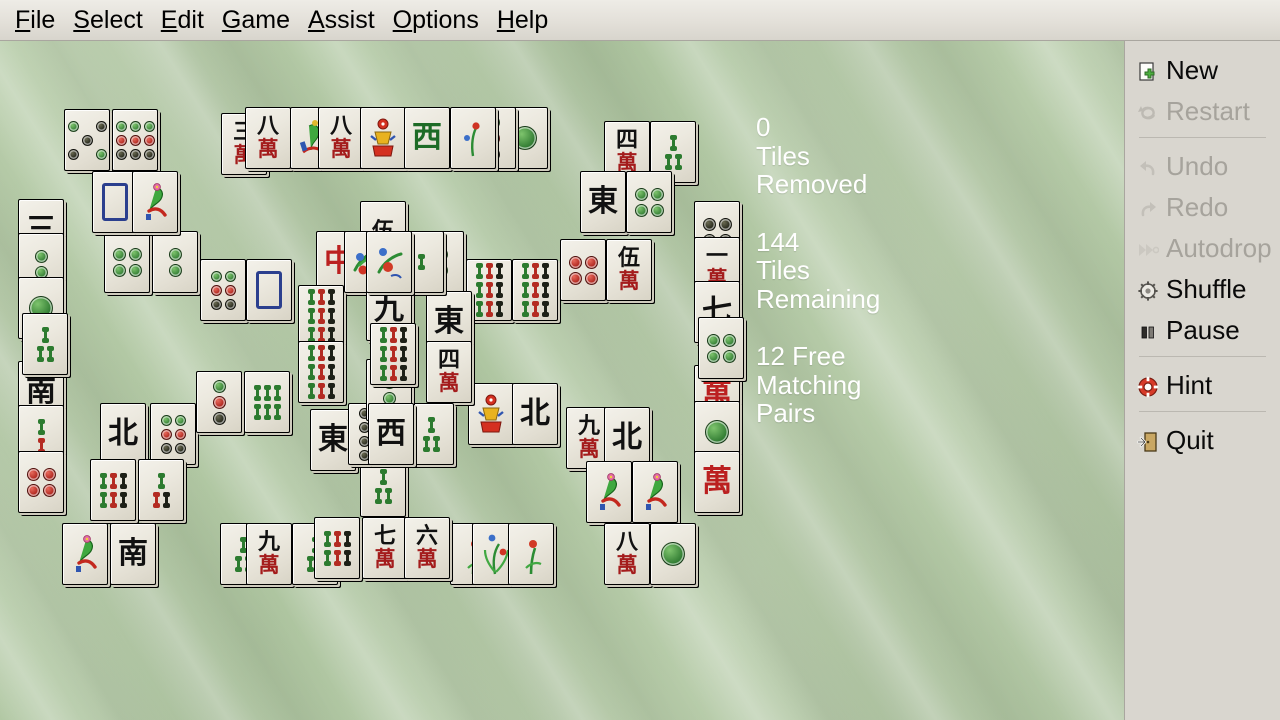 This screenshot has width=1280, height=720. Describe the element at coordinates (182, 20) in the screenshot. I see `menu-edit: Edit` at that location.